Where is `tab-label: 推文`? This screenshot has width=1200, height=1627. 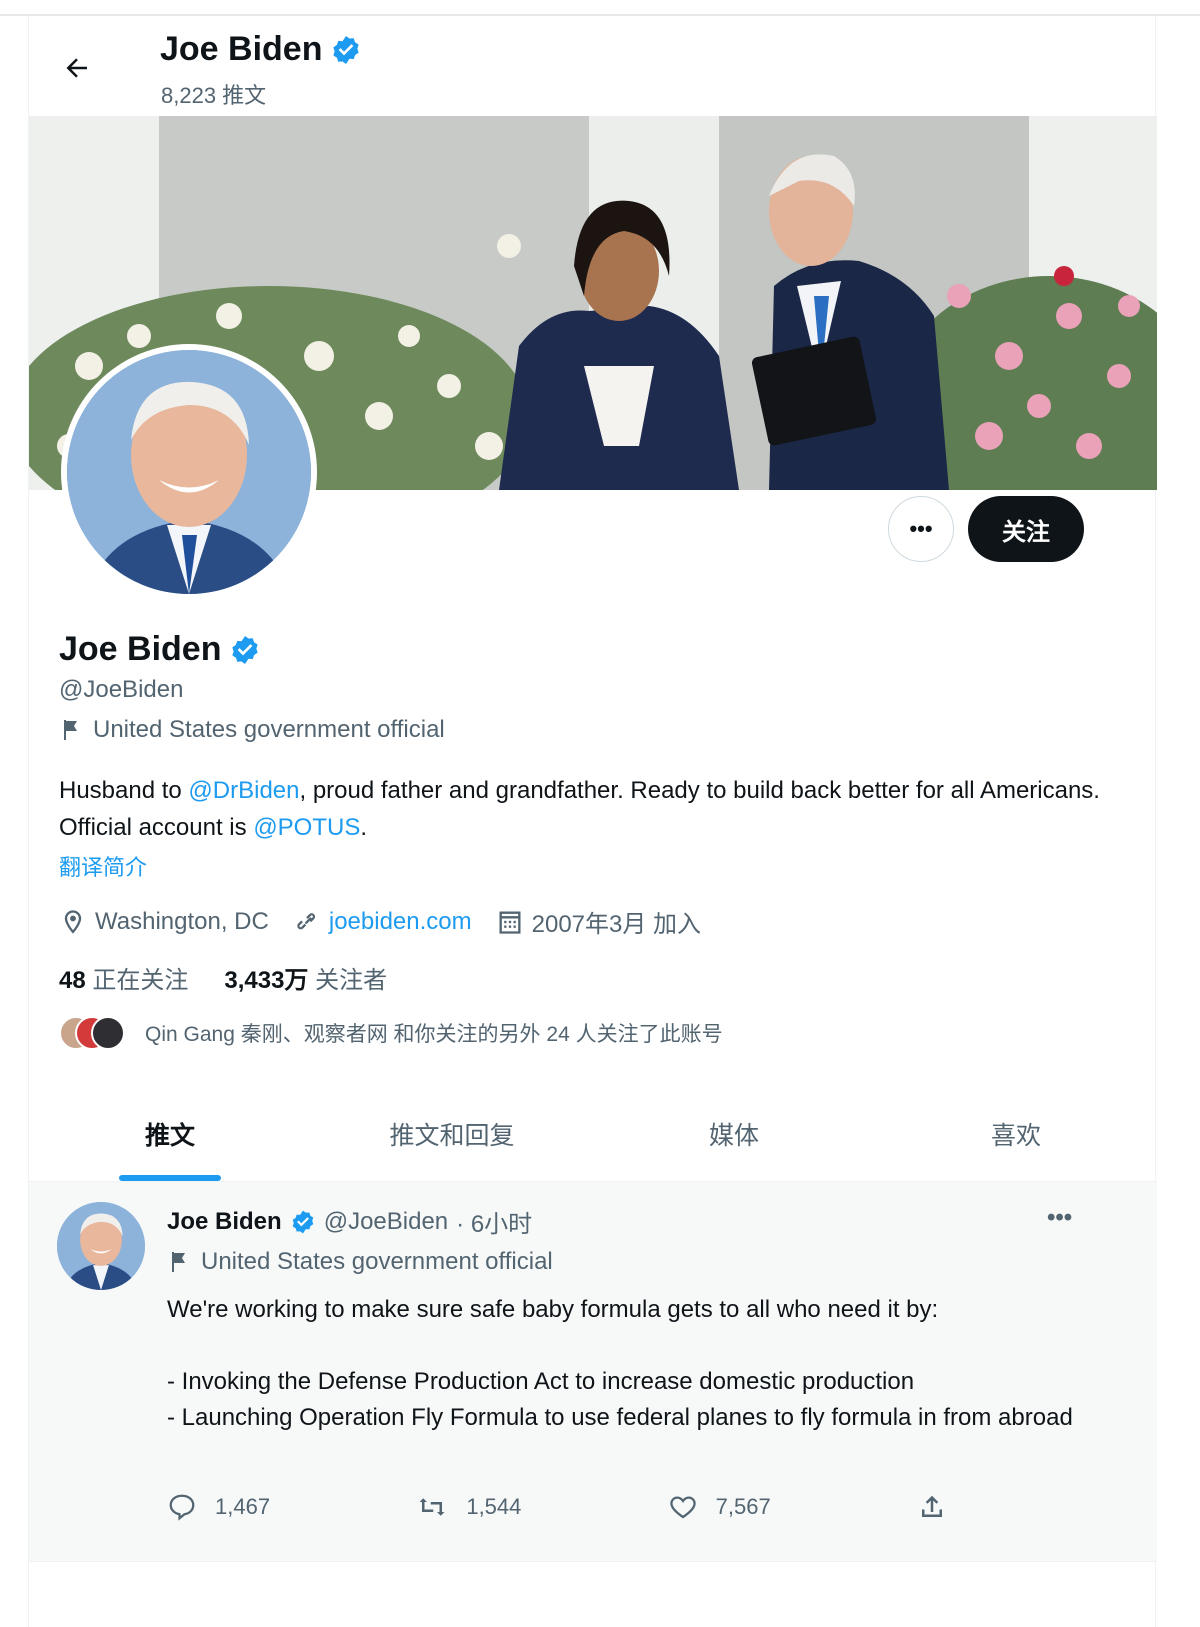 tab-label: 推文 is located at coordinates (169, 1135).